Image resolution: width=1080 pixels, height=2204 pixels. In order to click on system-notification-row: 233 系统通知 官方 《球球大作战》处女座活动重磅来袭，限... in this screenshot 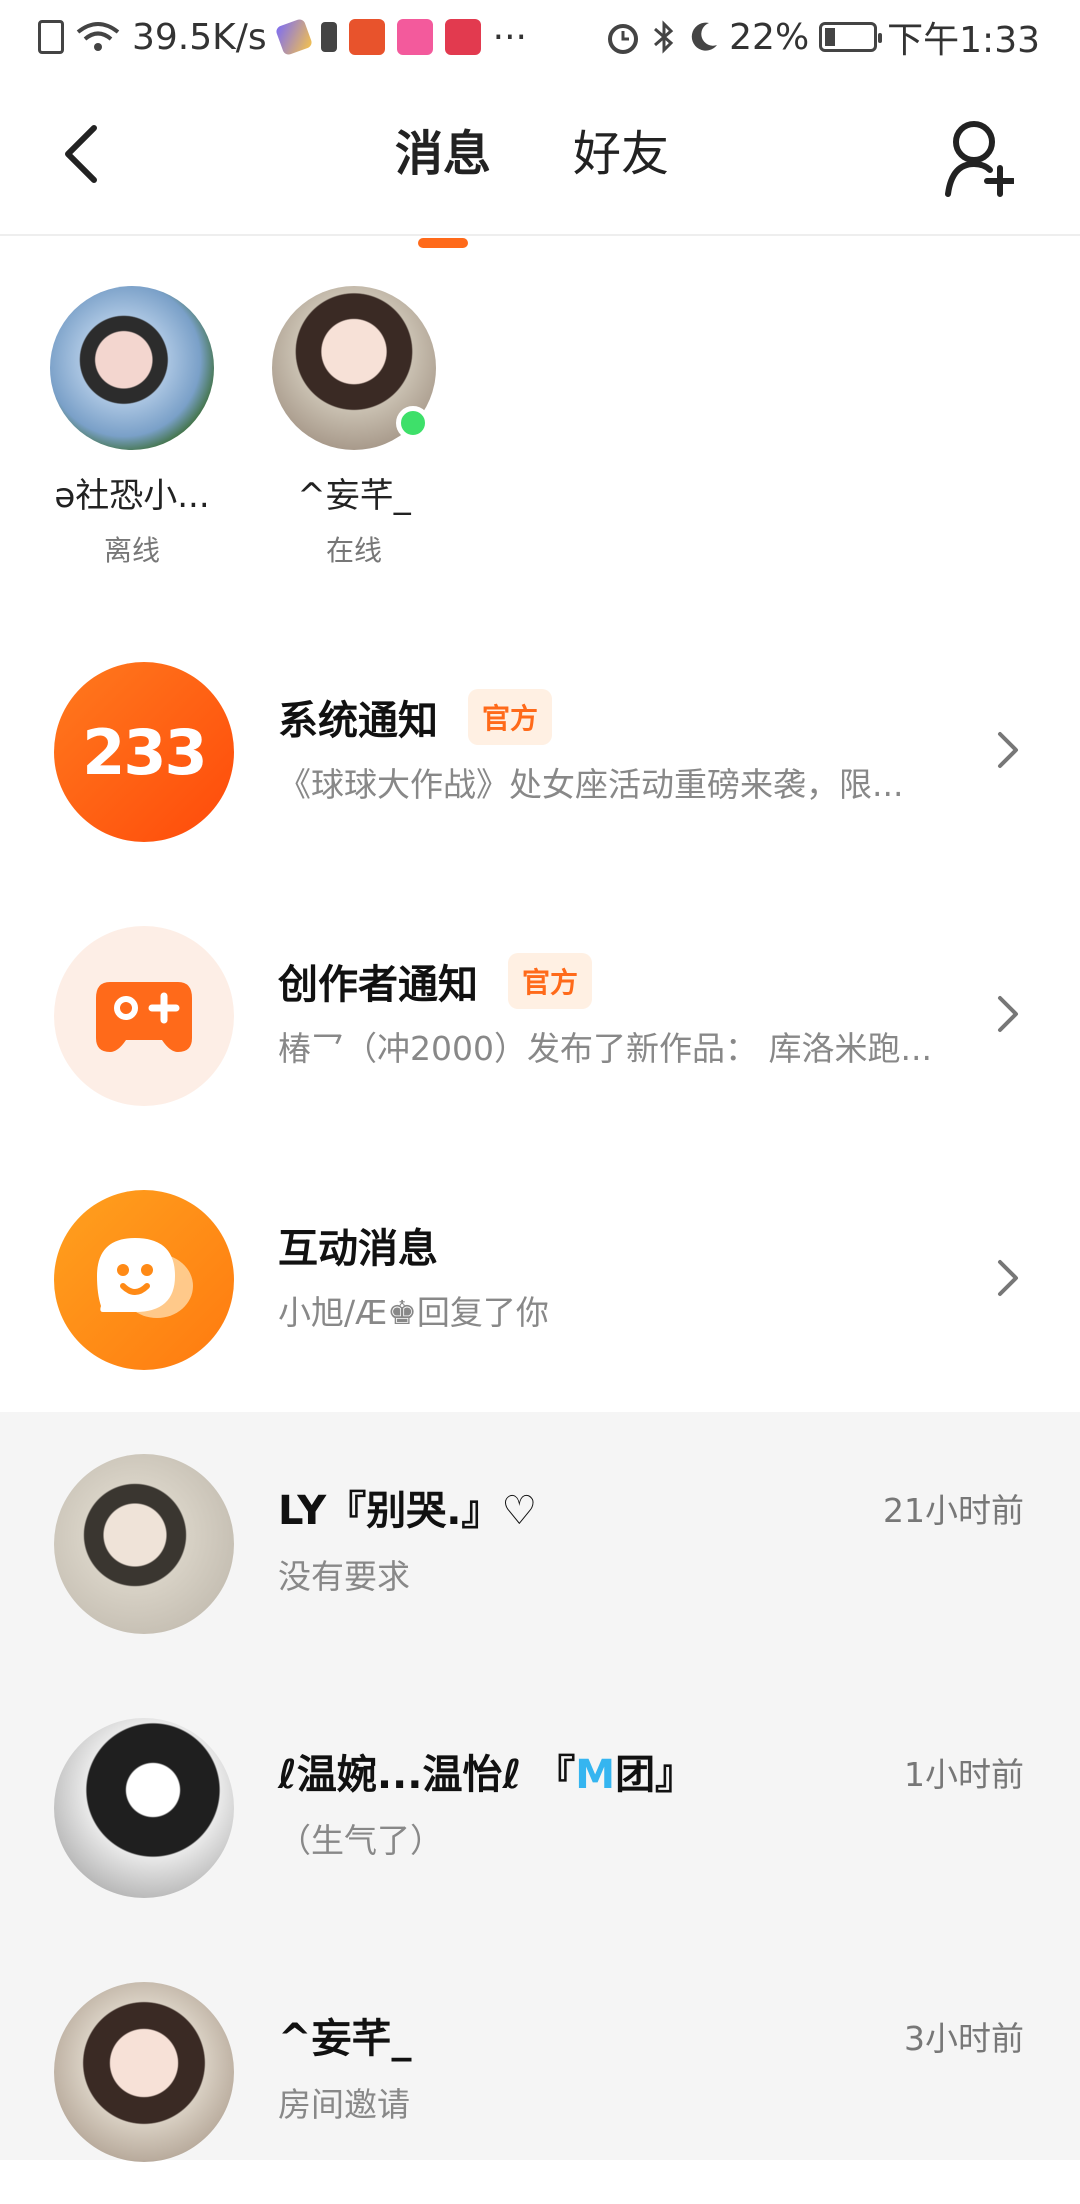, I will do `click(540, 750)`.